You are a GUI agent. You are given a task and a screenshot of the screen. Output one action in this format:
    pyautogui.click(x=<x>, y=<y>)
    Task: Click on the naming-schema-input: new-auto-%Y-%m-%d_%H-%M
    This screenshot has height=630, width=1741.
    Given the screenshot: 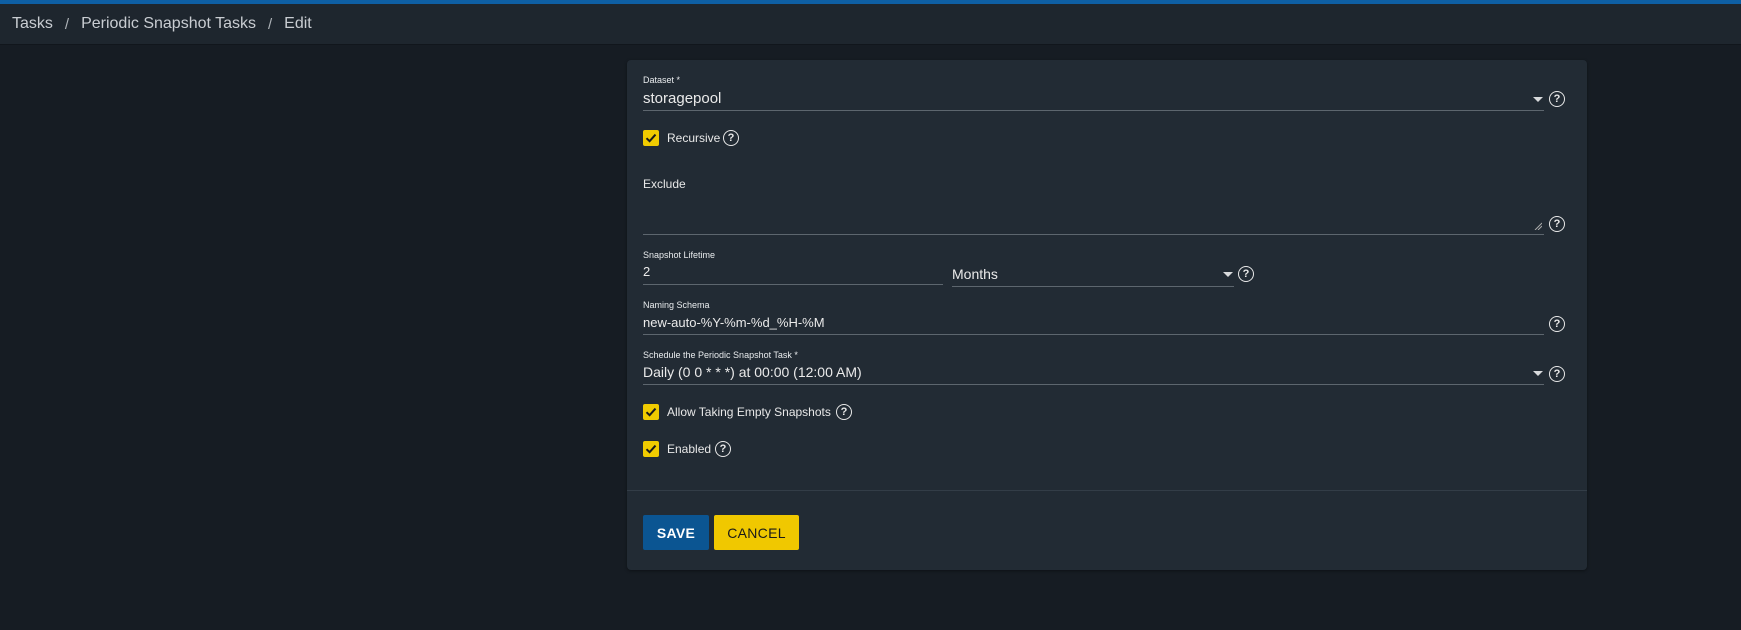 What is the action you would take?
    pyautogui.click(x=734, y=322)
    